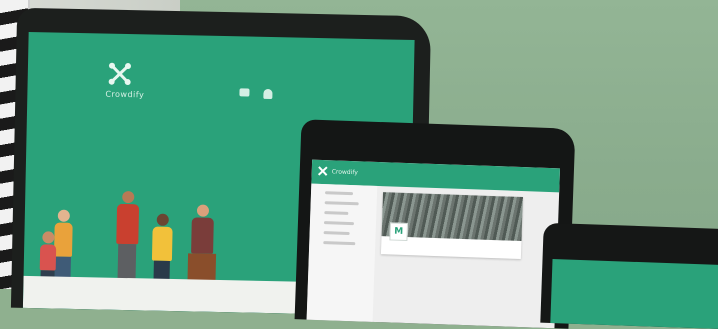 The width and height of the screenshot is (718, 329). Describe the element at coordinates (244, 92) in the screenshot. I see `chat-icon` at that location.